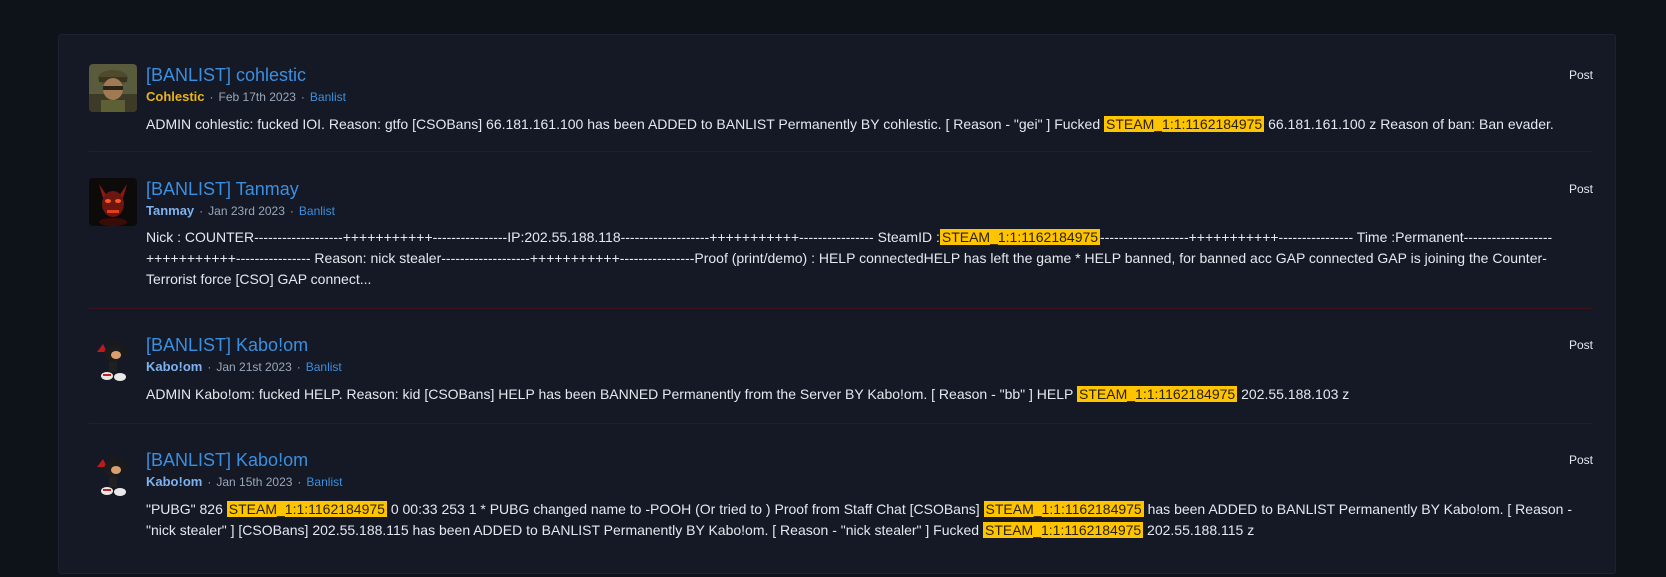 The width and height of the screenshot is (1666, 577). Describe the element at coordinates (257, 97) in the screenshot. I see `result-date: Feb 17th 2023` at that location.